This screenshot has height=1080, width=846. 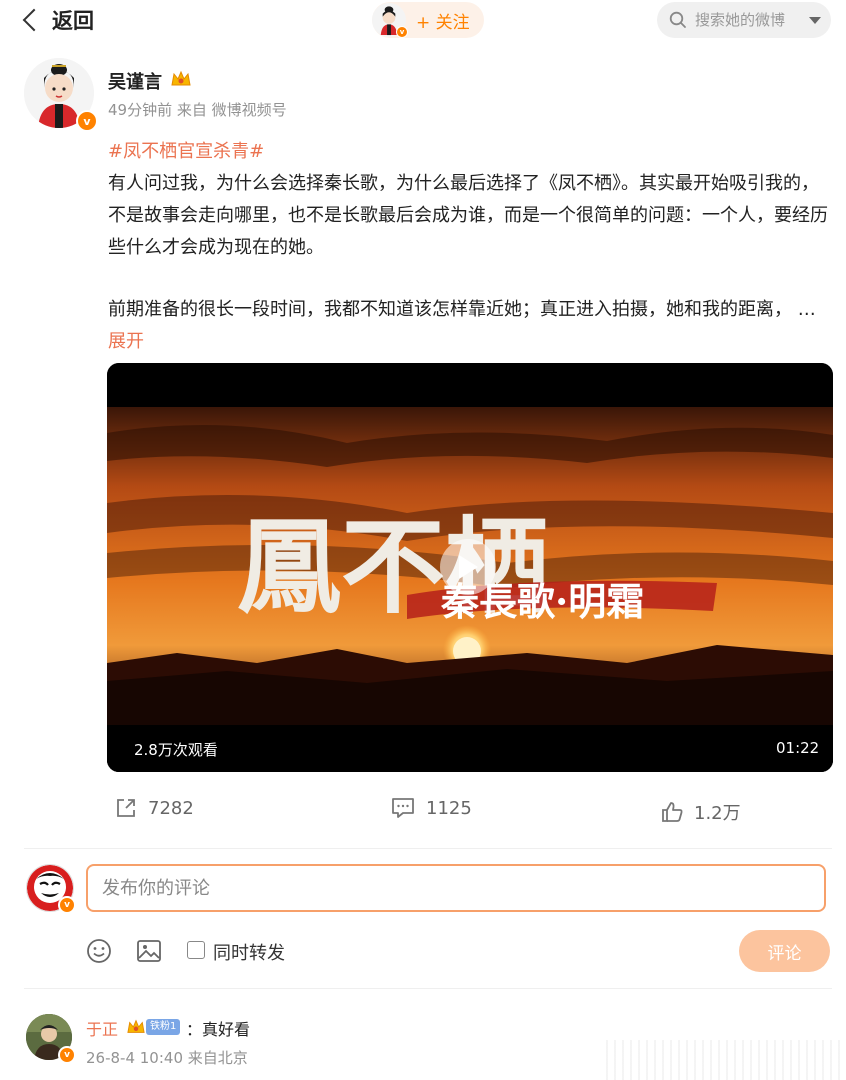 What do you see at coordinates (140, 110) in the screenshot?
I see `post-time: 49分钟前` at bounding box center [140, 110].